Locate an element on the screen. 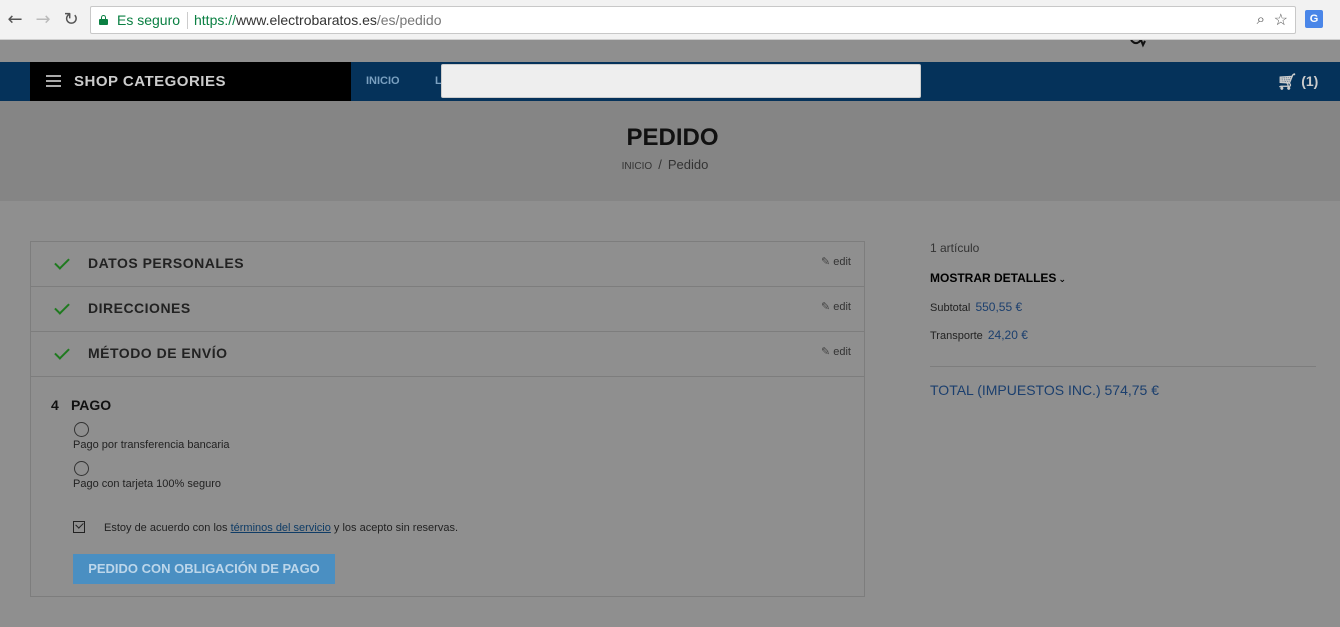 The width and height of the screenshot is (1340, 627). bookmark-star-icon: ☆ is located at coordinates (1281, 20).